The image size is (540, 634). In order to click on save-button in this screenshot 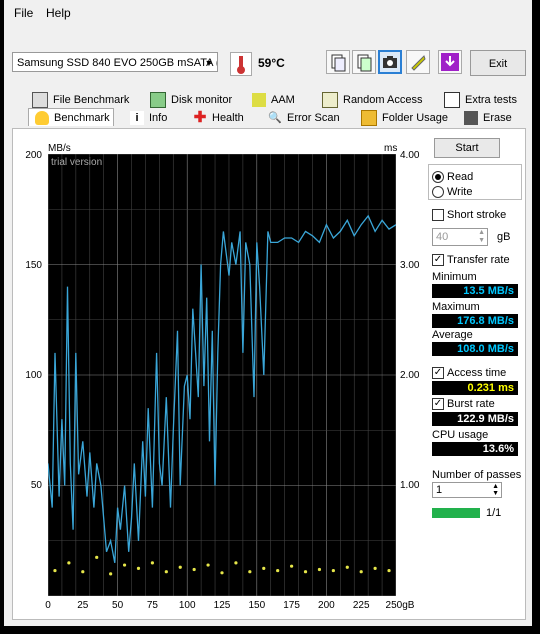, I will do `click(450, 62)`.